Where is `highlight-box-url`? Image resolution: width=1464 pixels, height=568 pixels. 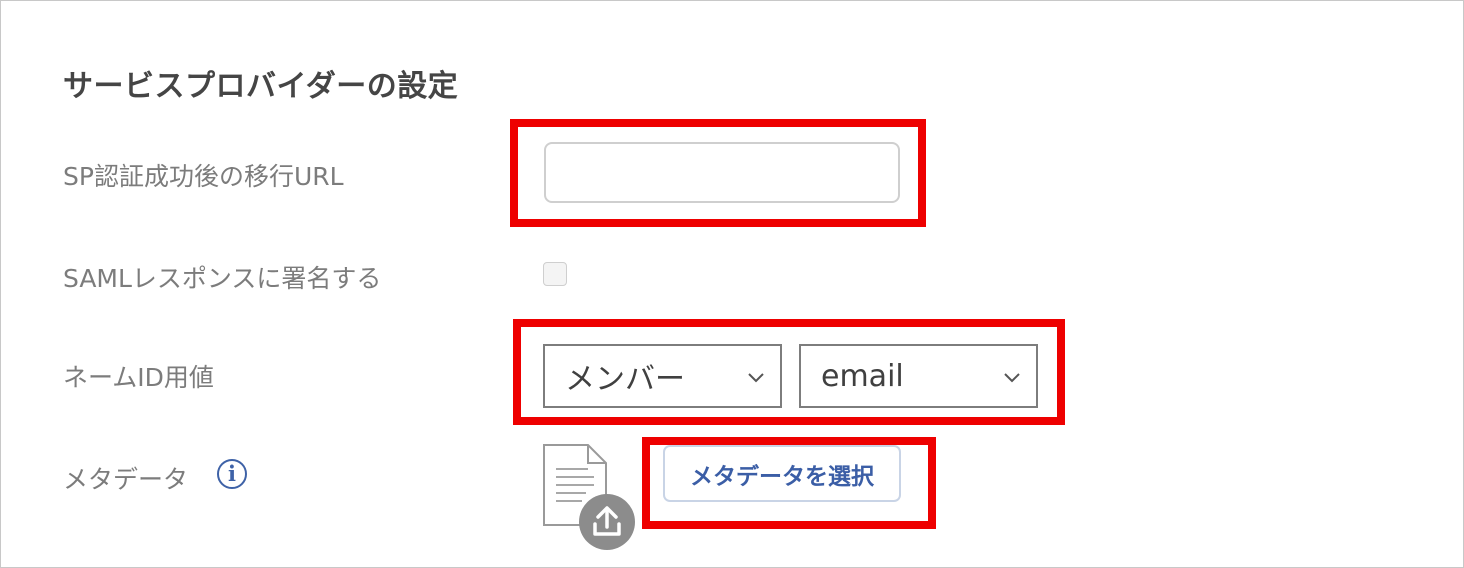 highlight-box-url is located at coordinates (718, 173).